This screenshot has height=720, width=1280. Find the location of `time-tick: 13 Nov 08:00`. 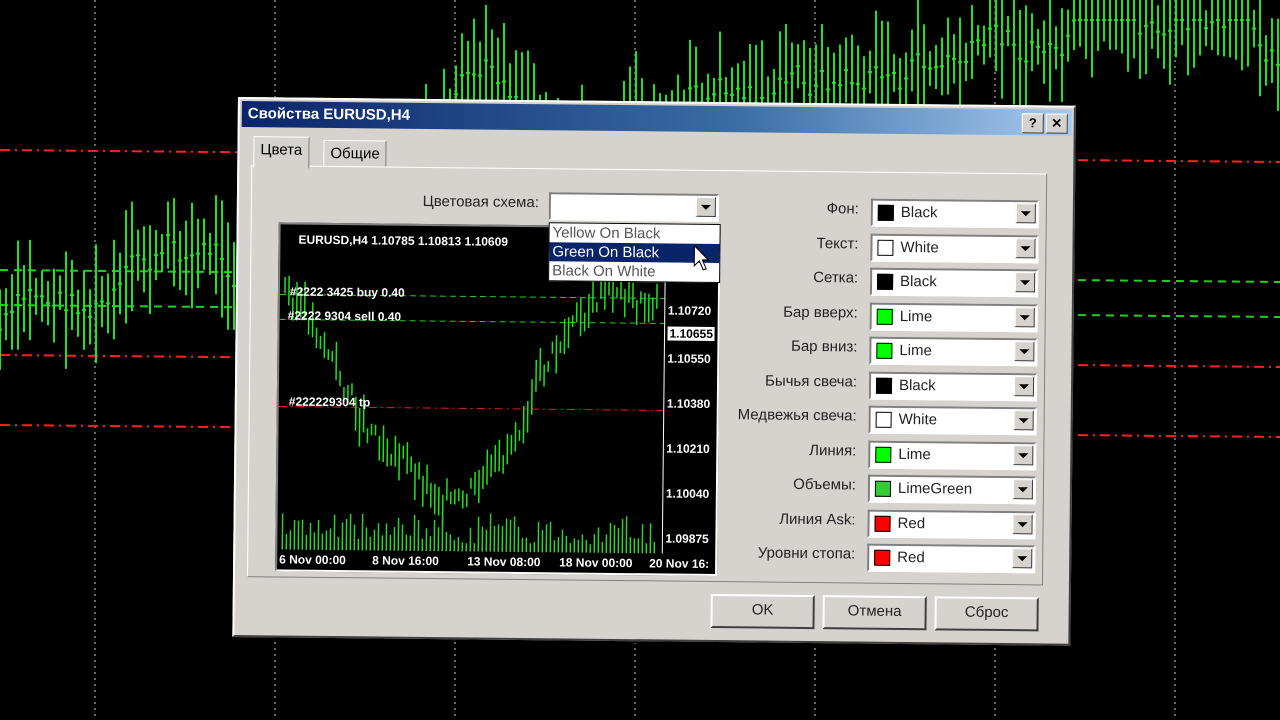

time-tick: 13 Nov 08:00 is located at coordinates (504, 562).